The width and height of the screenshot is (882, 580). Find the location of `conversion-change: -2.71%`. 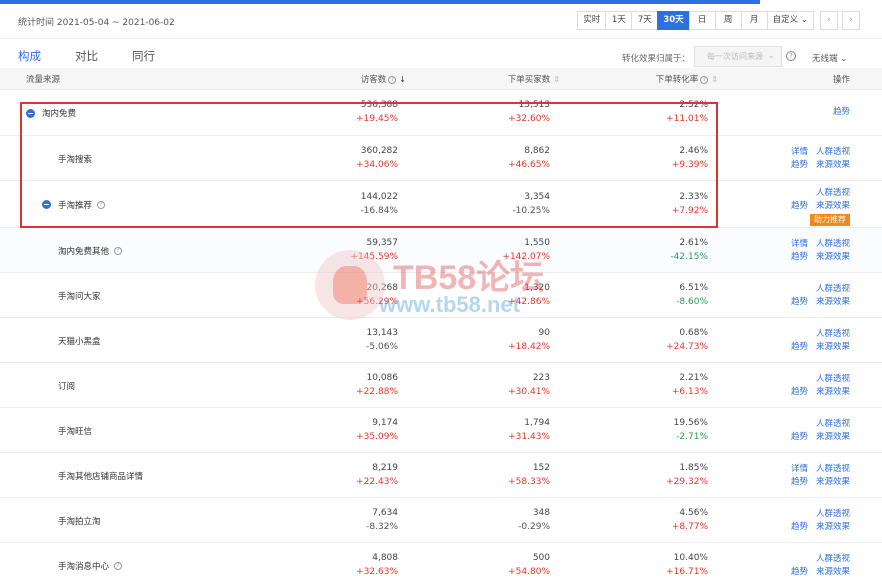

conversion-change: -2.71% is located at coordinates (692, 436).